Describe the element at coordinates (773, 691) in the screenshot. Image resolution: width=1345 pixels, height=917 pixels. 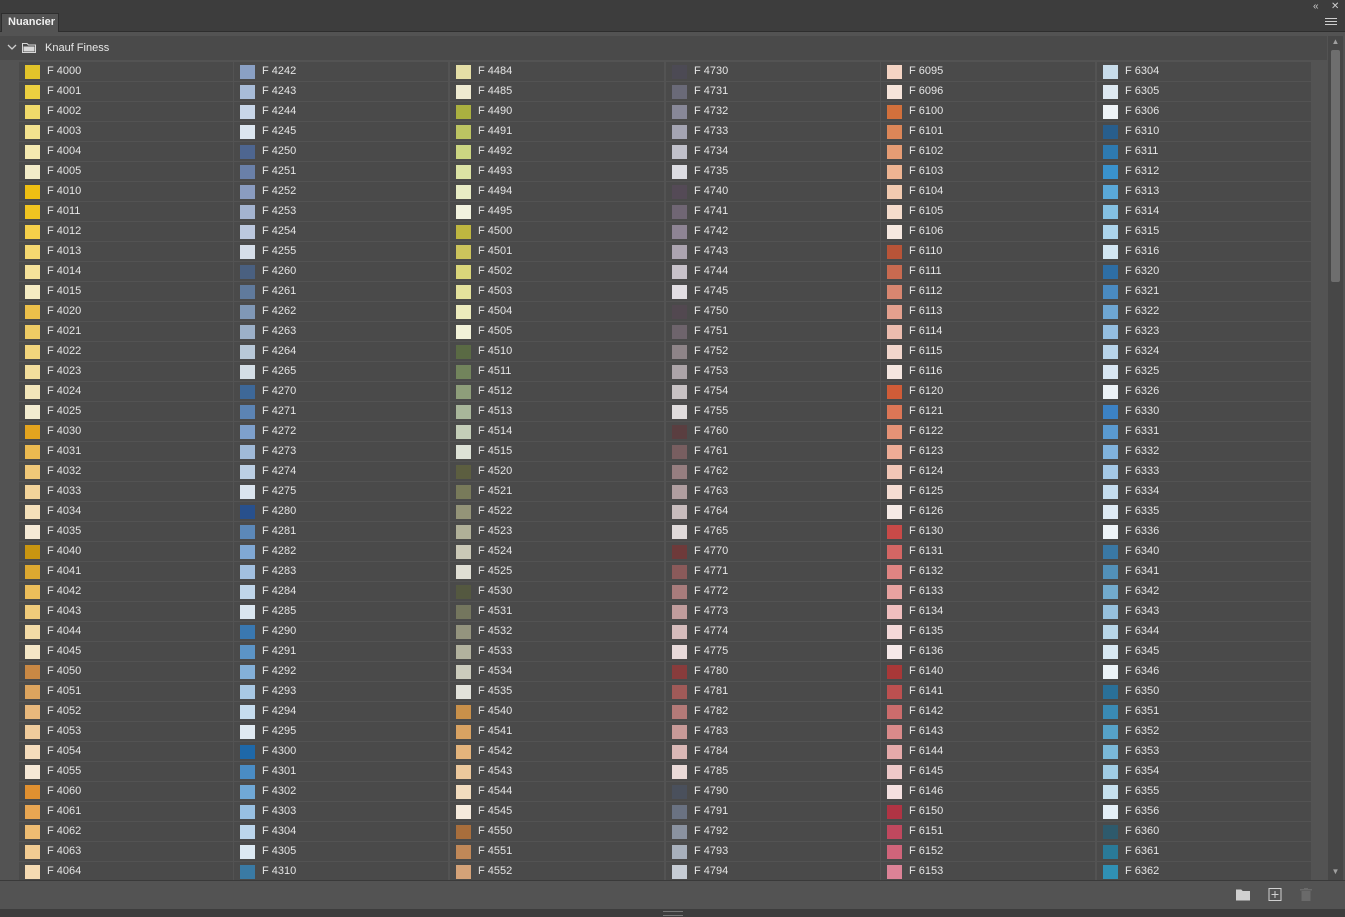
I see `swatch-row: F 4781` at that location.